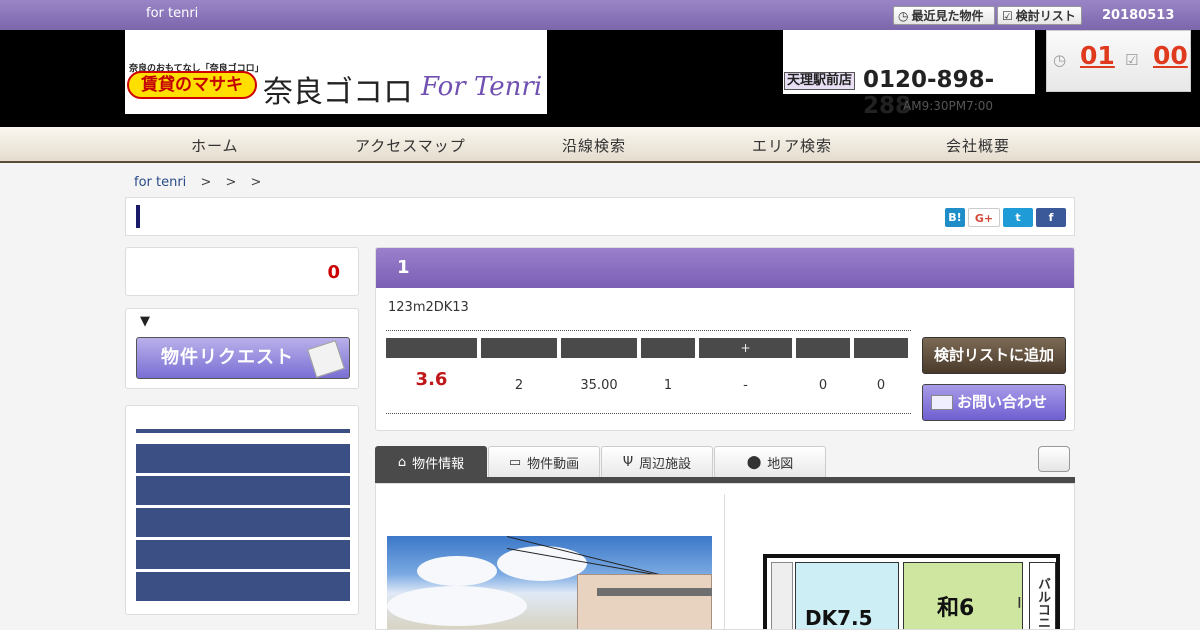 The image size is (1200, 630). Describe the element at coordinates (654, 592) in the screenshot. I see `building-railing` at that location.